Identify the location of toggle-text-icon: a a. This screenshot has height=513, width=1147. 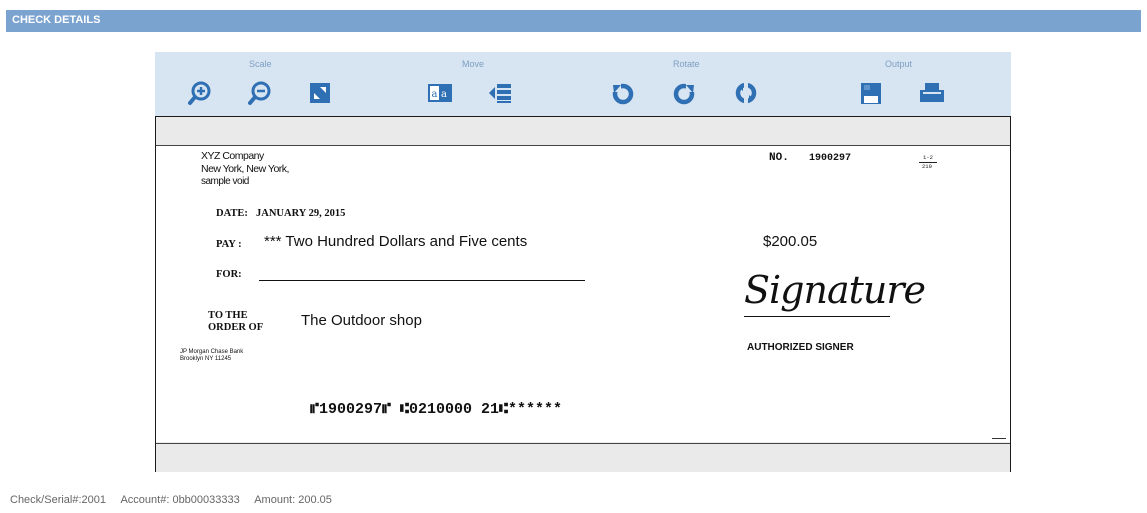
(440, 93).